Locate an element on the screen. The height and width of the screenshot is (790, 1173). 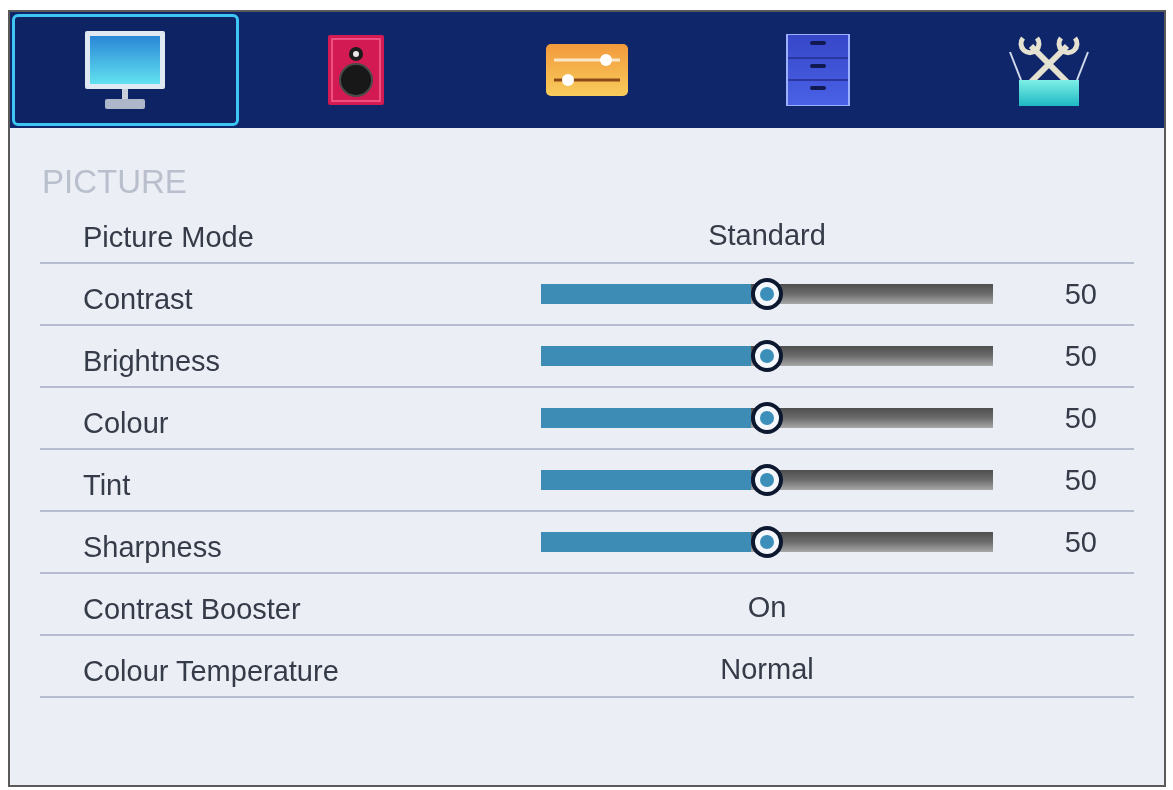
setting-label: Sharpness is located at coordinates (152, 547).